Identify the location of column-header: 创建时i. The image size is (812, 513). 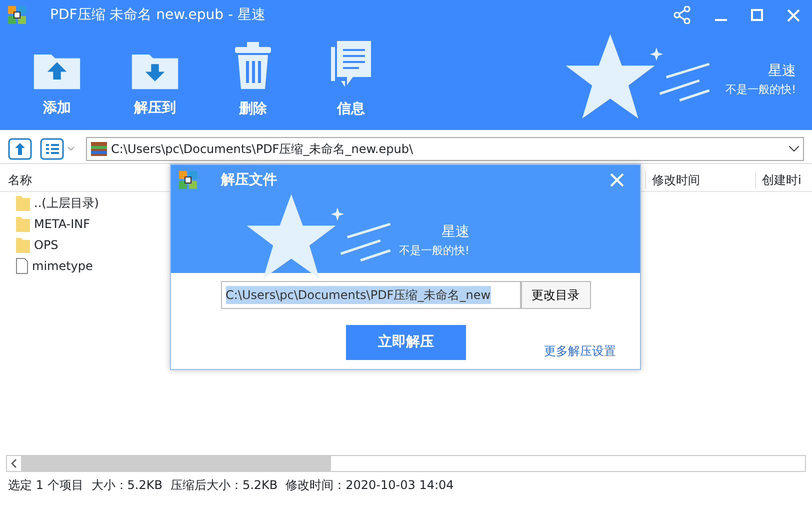
(783, 179).